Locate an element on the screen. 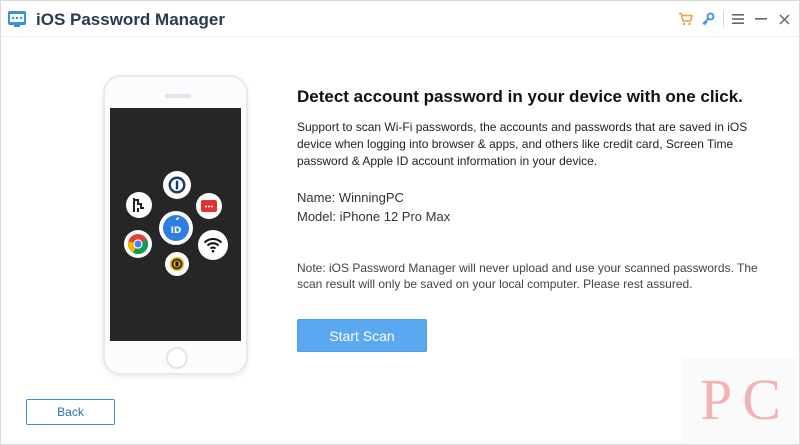  cart-icon is located at coordinates (685, 19).